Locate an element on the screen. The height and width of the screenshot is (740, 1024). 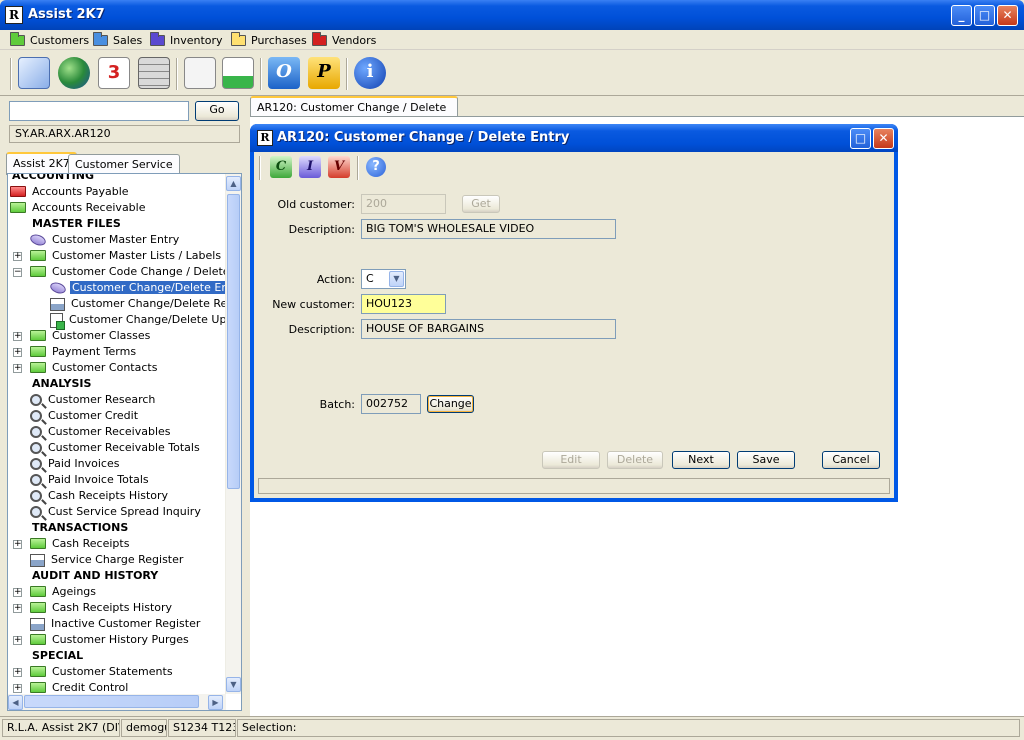
tab-assist-2k7: Assist 2K7 is located at coordinates (41, 163).